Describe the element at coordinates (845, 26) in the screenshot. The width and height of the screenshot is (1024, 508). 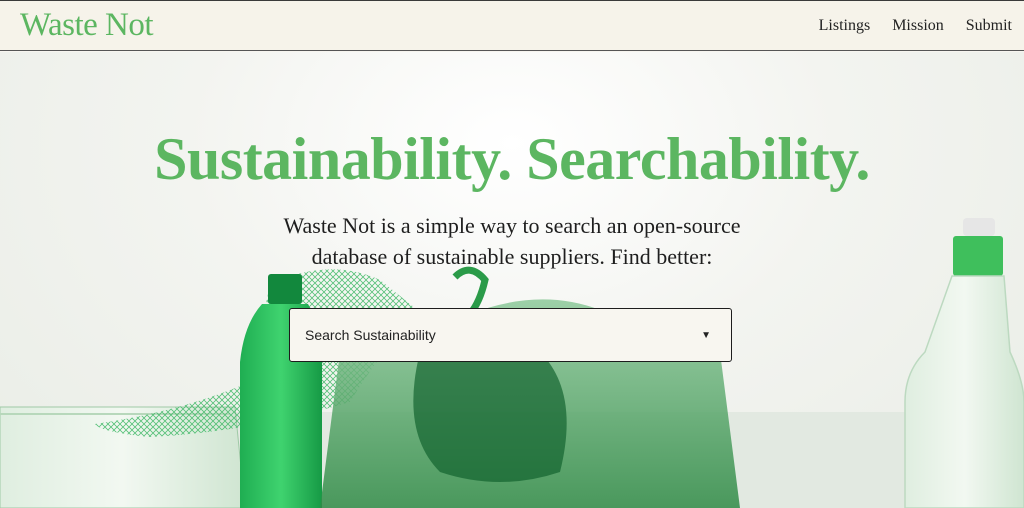
I see `nav-listings: Listings` at that location.